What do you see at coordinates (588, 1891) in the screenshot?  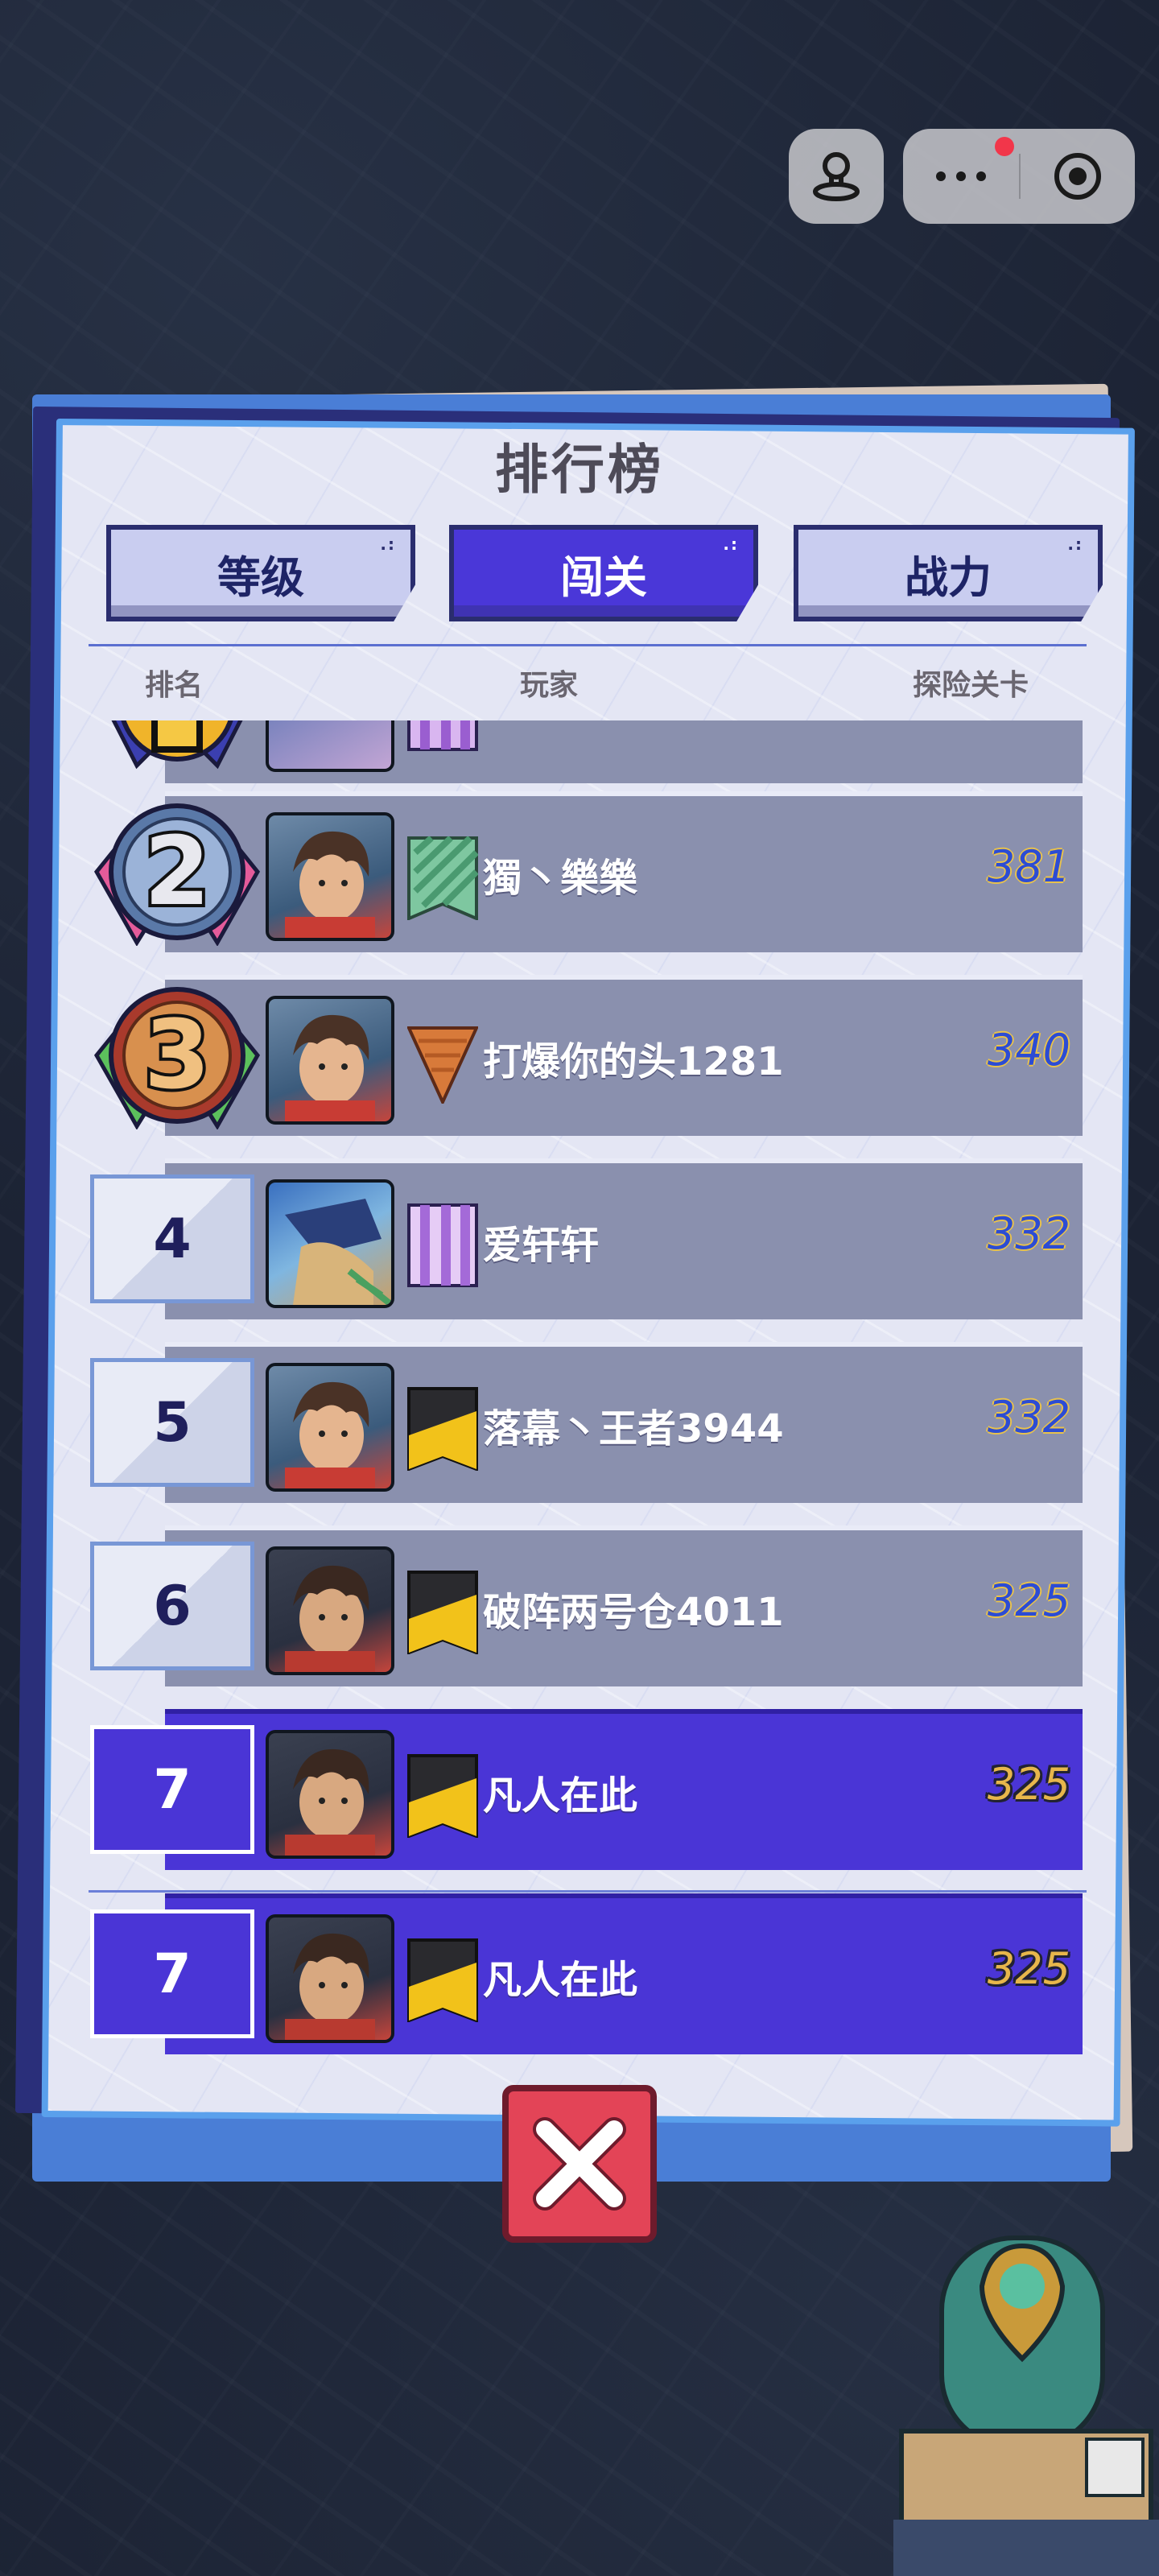 I see `my-rank-divider` at bounding box center [588, 1891].